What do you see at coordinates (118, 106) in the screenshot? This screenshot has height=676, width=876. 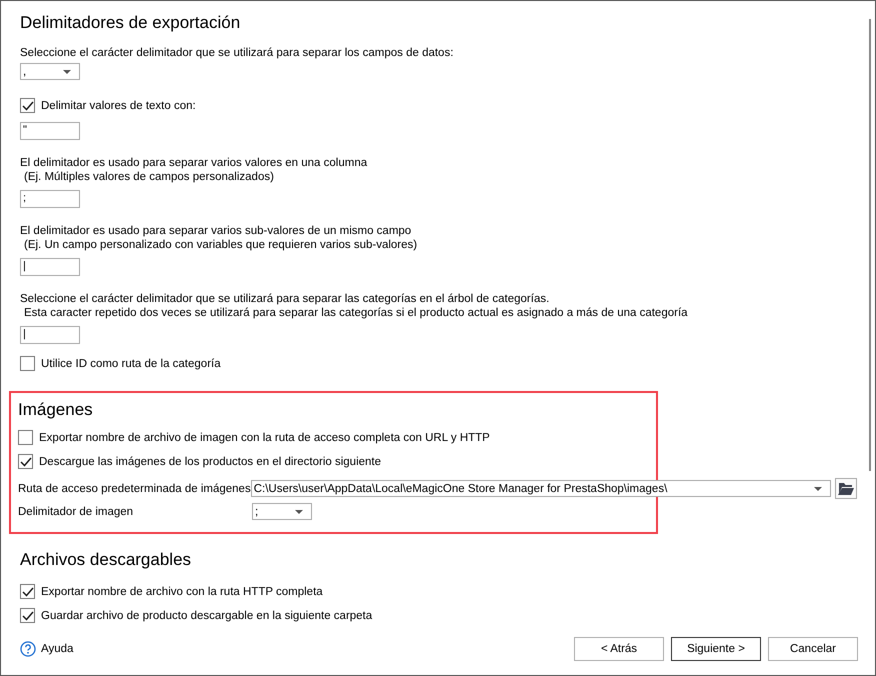 I see `checkbox-label: Delimitar valores de texto con:` at bounding box center [118, 106].